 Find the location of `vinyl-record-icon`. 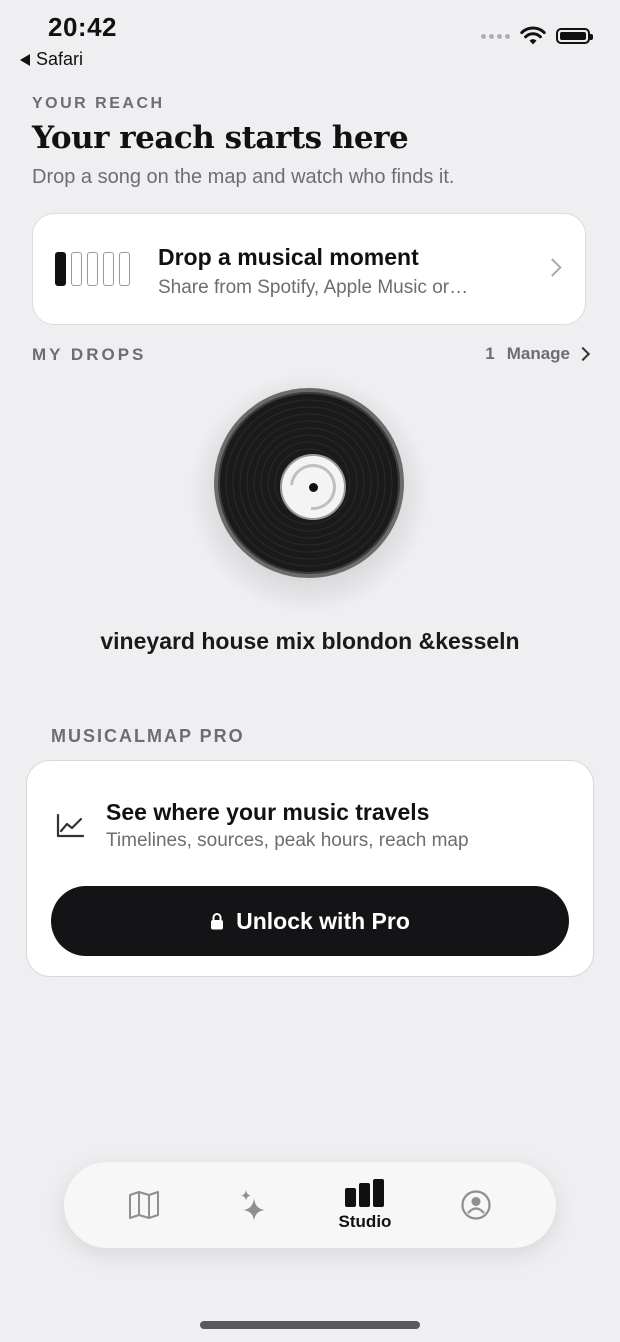

vinyl-record-icon is located at coordinates (309, 483).